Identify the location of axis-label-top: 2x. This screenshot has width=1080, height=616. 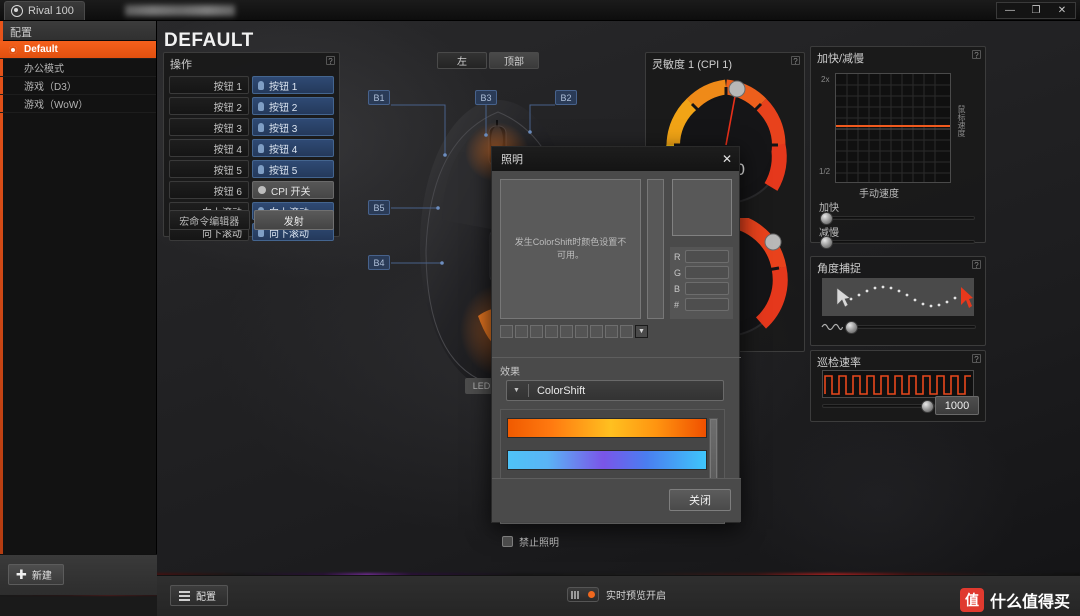
(825, 79).